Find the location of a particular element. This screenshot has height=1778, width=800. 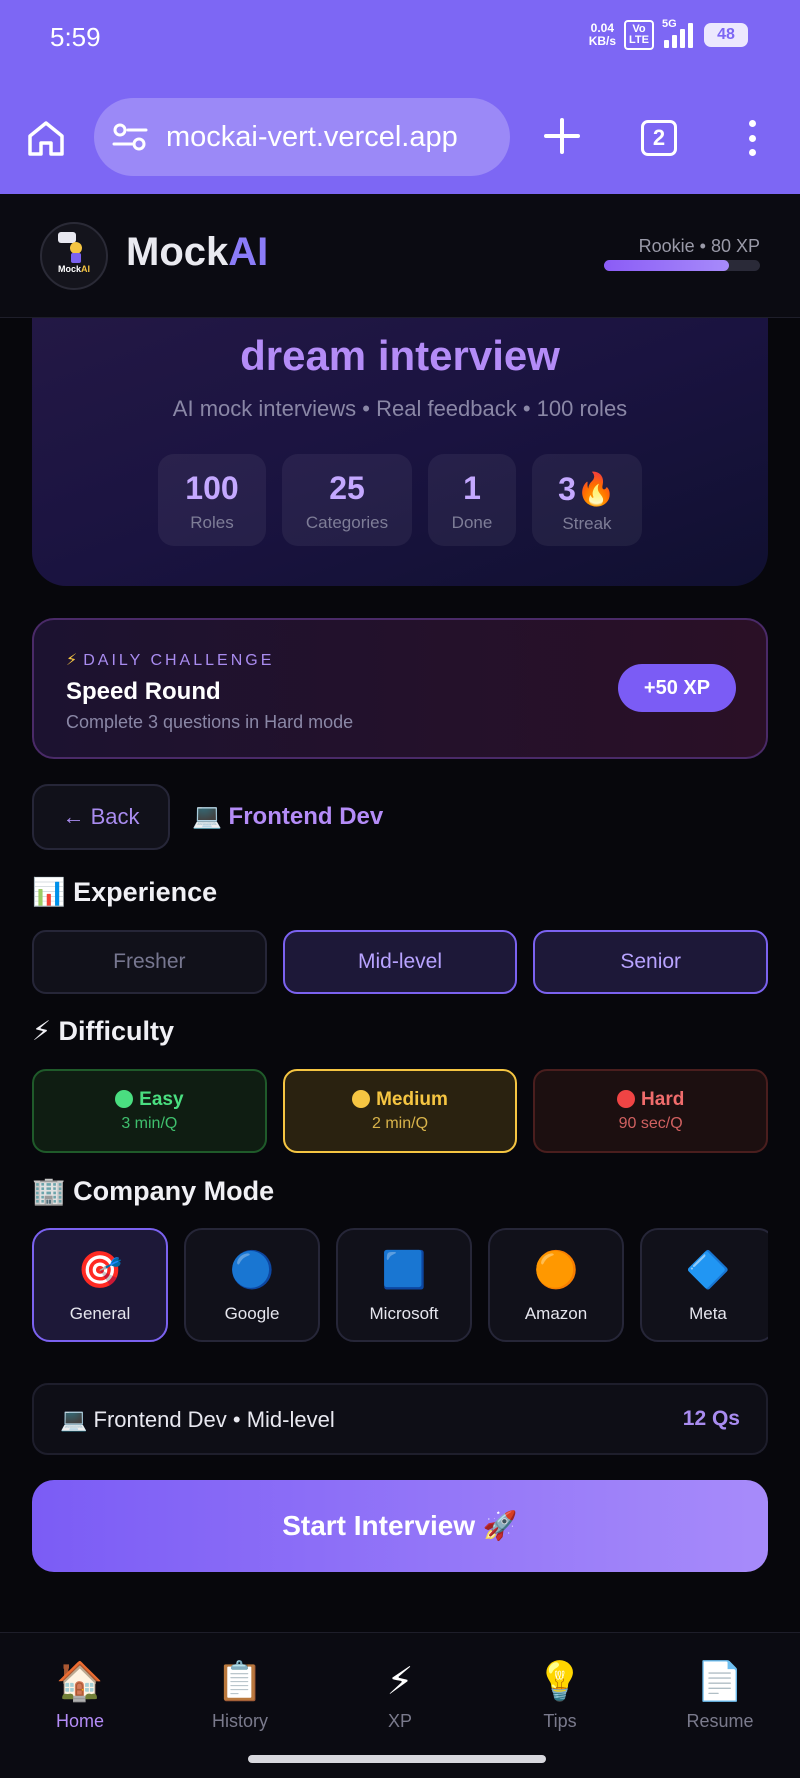

nav-label: Home is located at coordinates (79, 1721).